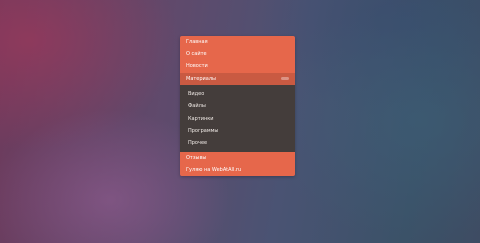 This screenshot has width=480, height=243. What do you see at coordinates (214, 169) in the screenshot?
I see `menu-item-label: Гуляю на WebAtAll.ru` at bounding box center [214, 169].